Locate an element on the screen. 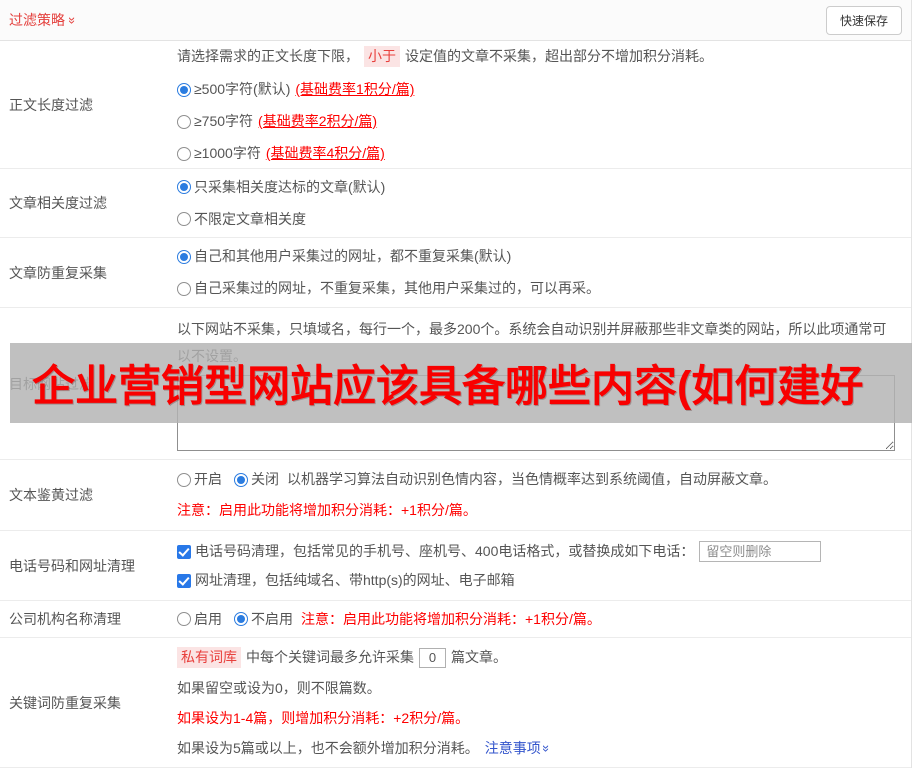 This screenshot has width=912, height=768. length-intro: 请选择需求的正文长度下限， 小于 设定值的文章不采集，超出部分不增加积分消耗。 is located at coordinates (539, 56).